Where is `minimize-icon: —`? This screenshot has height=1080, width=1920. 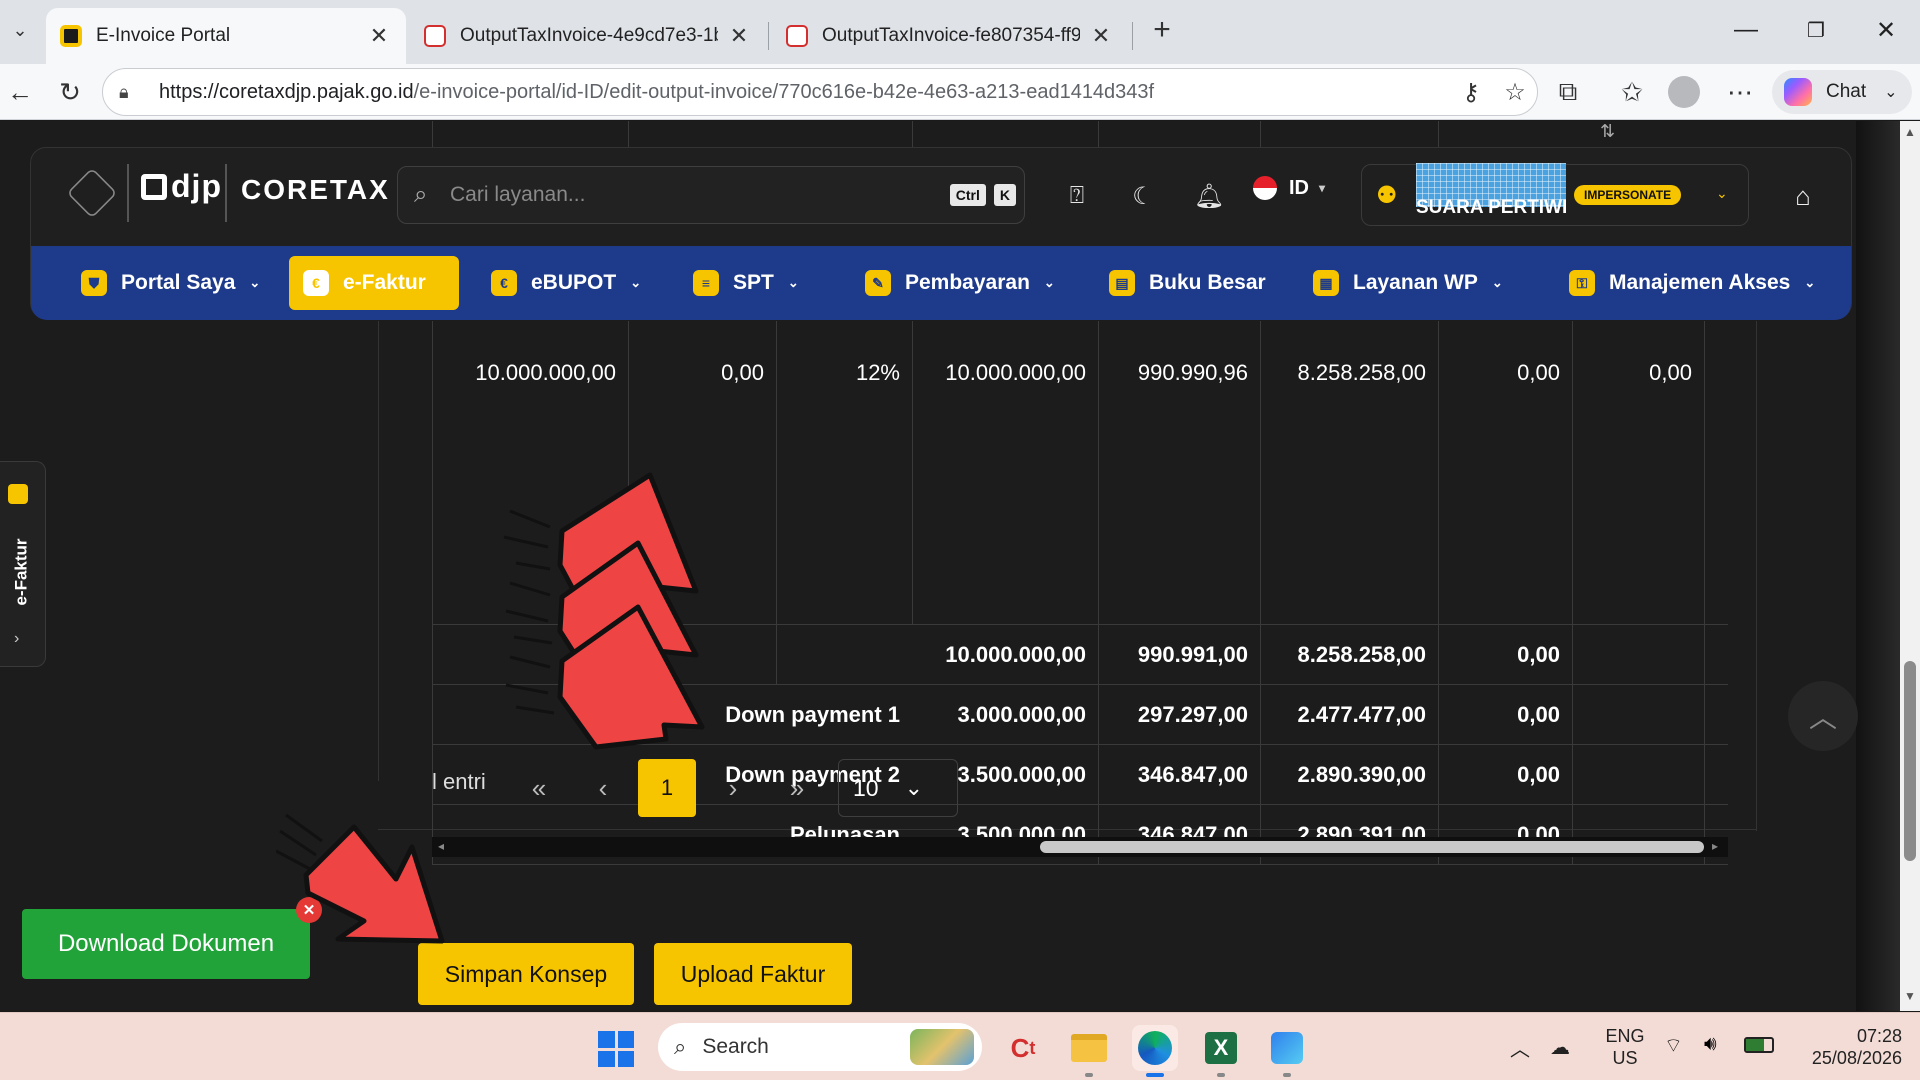
minimize-icon: — is located at coordinates (1746, 30).